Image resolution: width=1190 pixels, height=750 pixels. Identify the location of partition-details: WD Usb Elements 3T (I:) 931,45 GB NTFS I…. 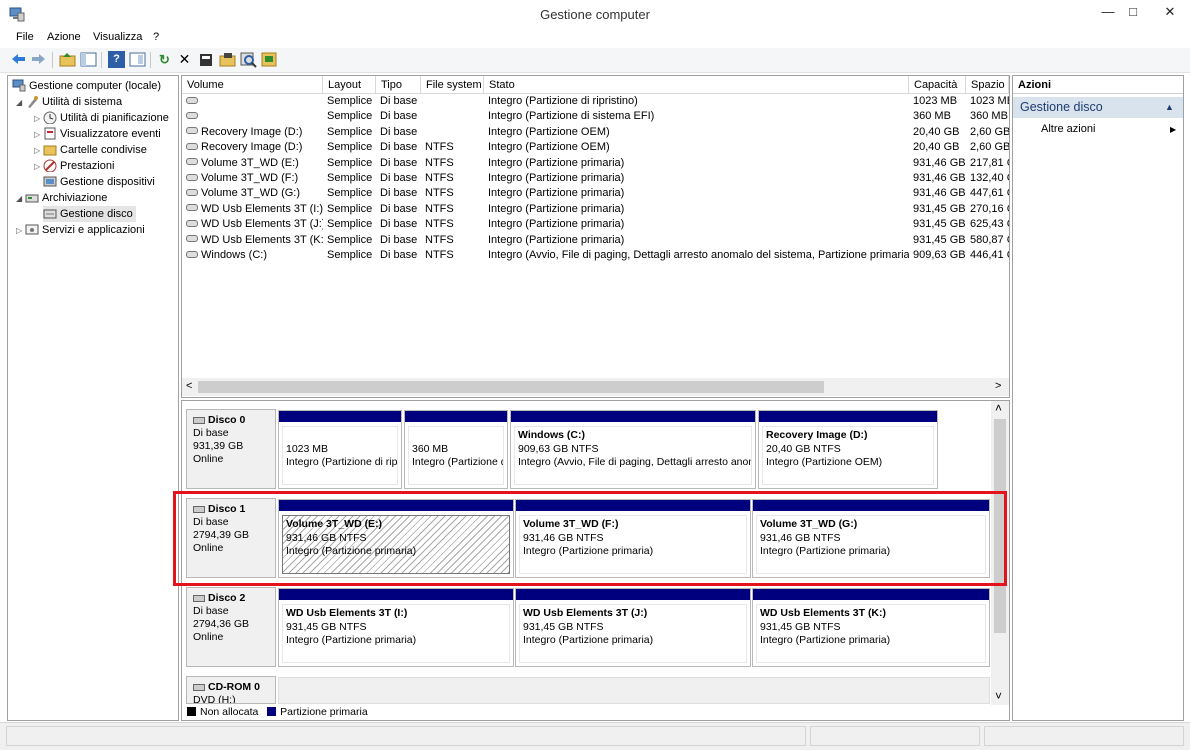
(396, 633).